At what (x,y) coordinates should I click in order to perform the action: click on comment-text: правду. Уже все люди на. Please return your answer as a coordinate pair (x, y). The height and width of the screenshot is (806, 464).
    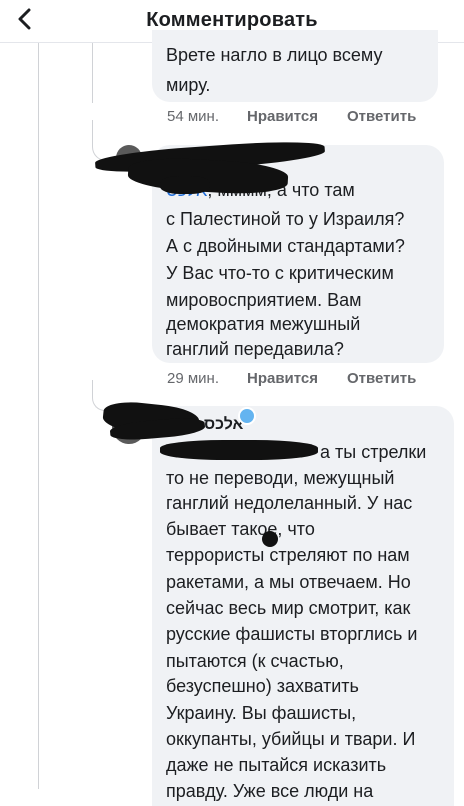
    Looking at the image, I should click on (270, 791).